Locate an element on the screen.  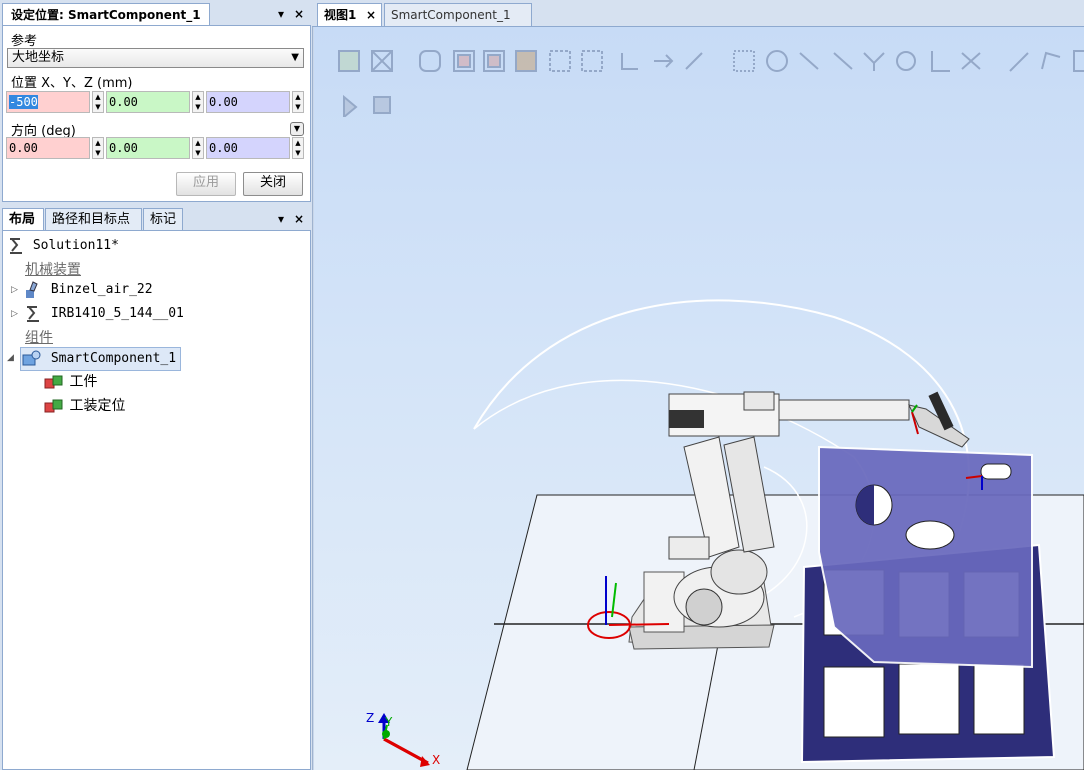
collapse-triangle-icon: ◢ is located at coordinates (10, 358).